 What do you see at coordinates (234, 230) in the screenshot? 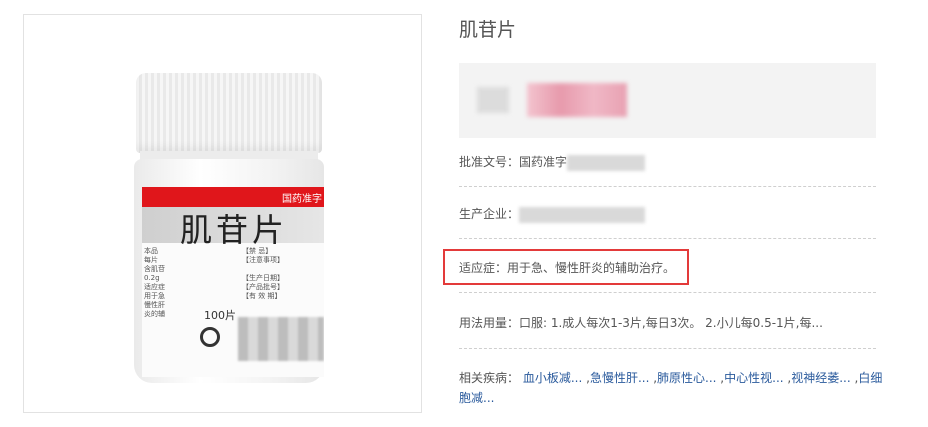
I see `label-drug-name: 肌苷片` at bounding box center [234, 230].